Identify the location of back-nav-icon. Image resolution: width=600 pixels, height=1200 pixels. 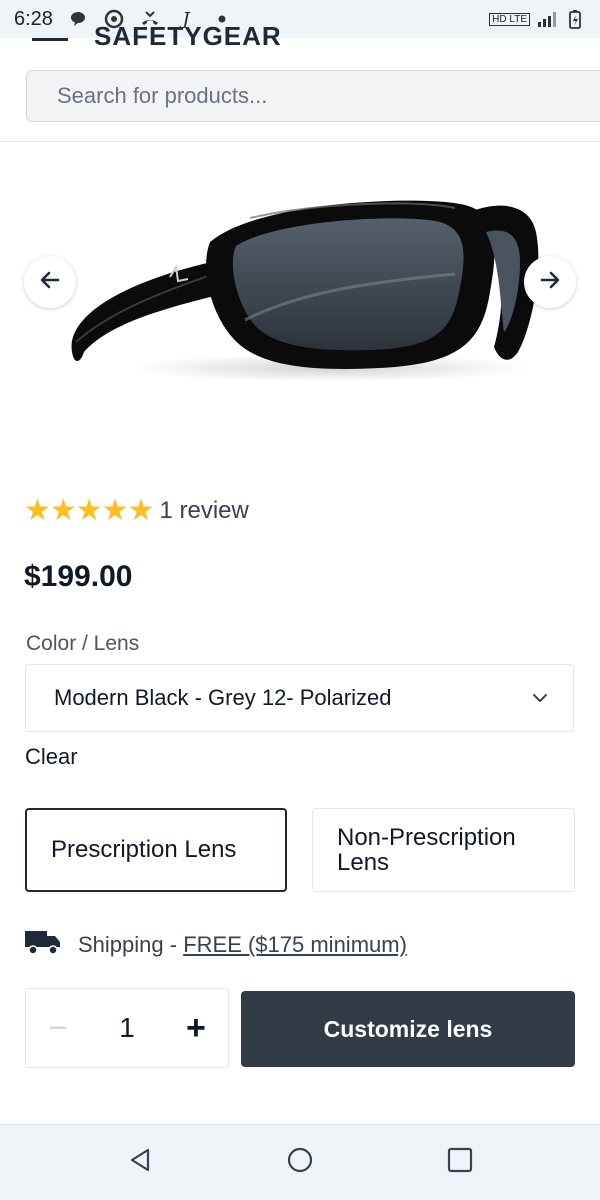
(140, 1162).